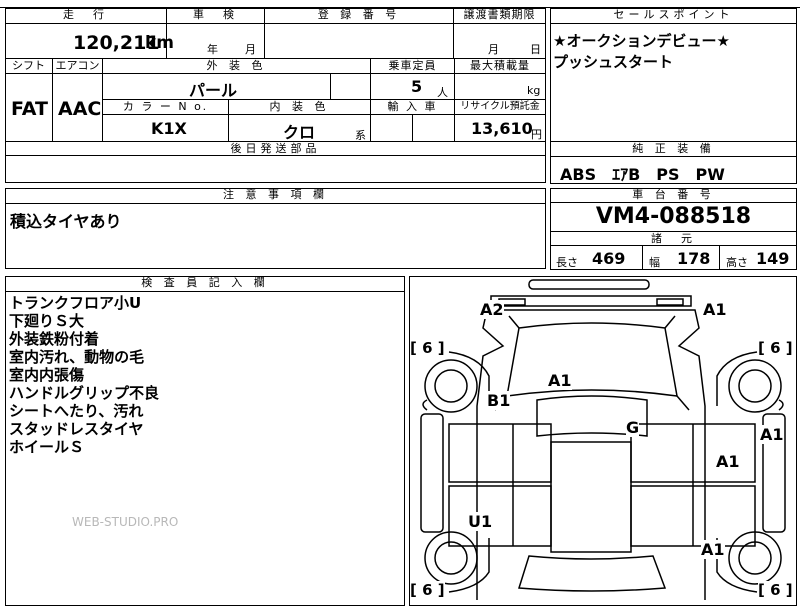  Describe the element at coordinates (592, 359) in the screenshot. I see `windshield` at that location.